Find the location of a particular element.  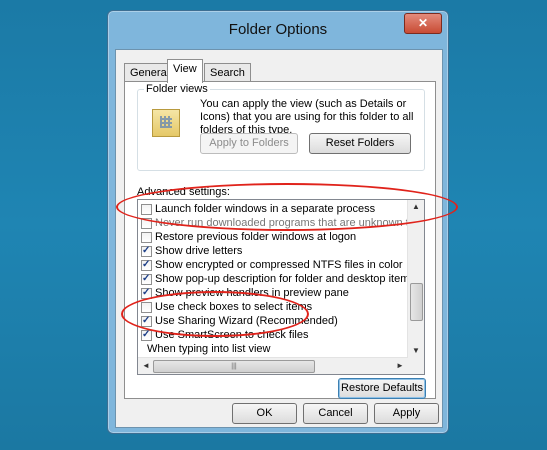

cancel-button: Cancel is located at coordinates (335, 413).